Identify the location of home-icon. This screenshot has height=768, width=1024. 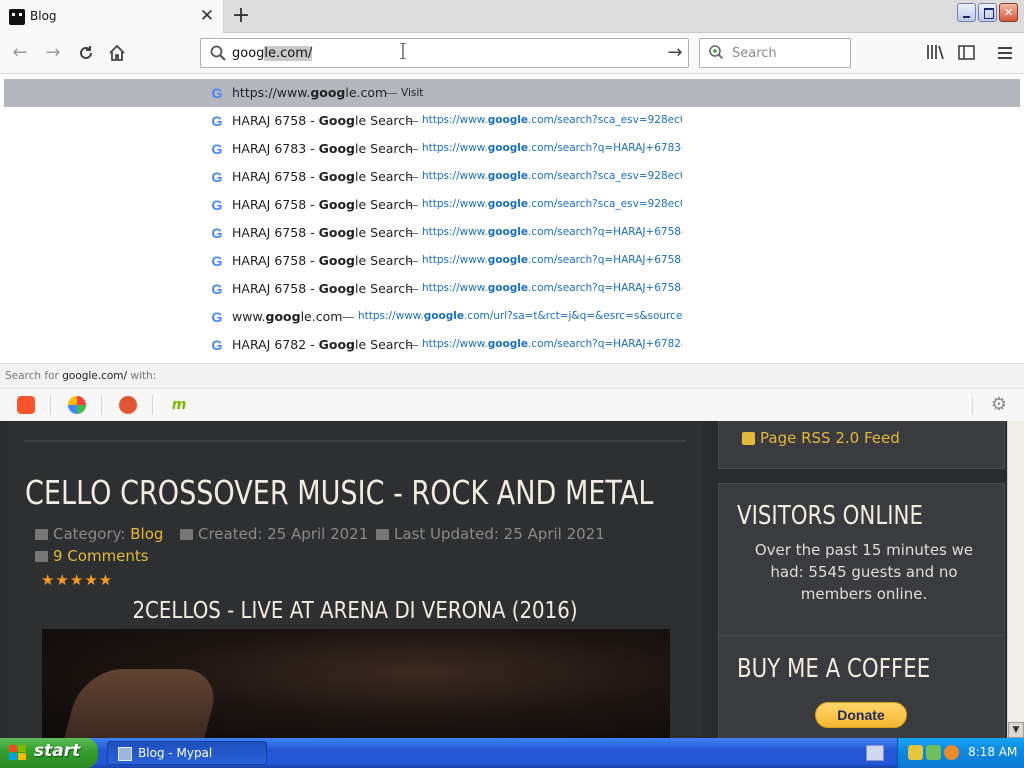
(117, 53).